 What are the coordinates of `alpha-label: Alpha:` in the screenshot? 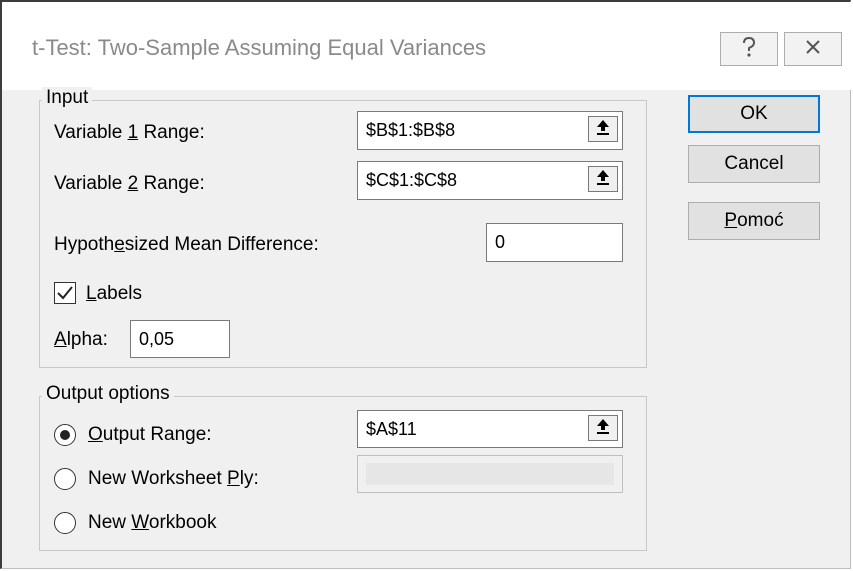 It's located at (81, 339).